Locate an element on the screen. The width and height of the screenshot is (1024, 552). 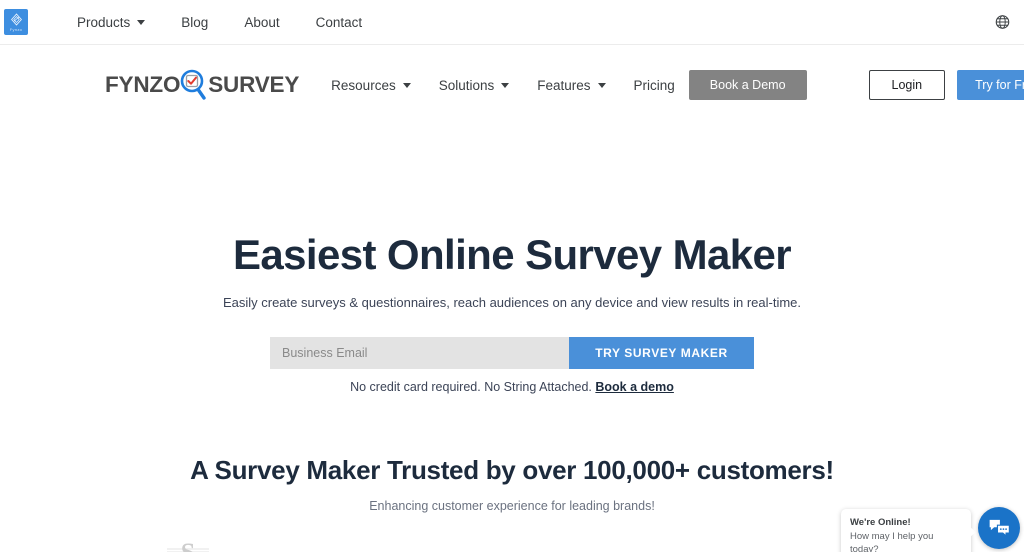
utility-nav: Products Blog About Contact is located at coordinates (219, 22).